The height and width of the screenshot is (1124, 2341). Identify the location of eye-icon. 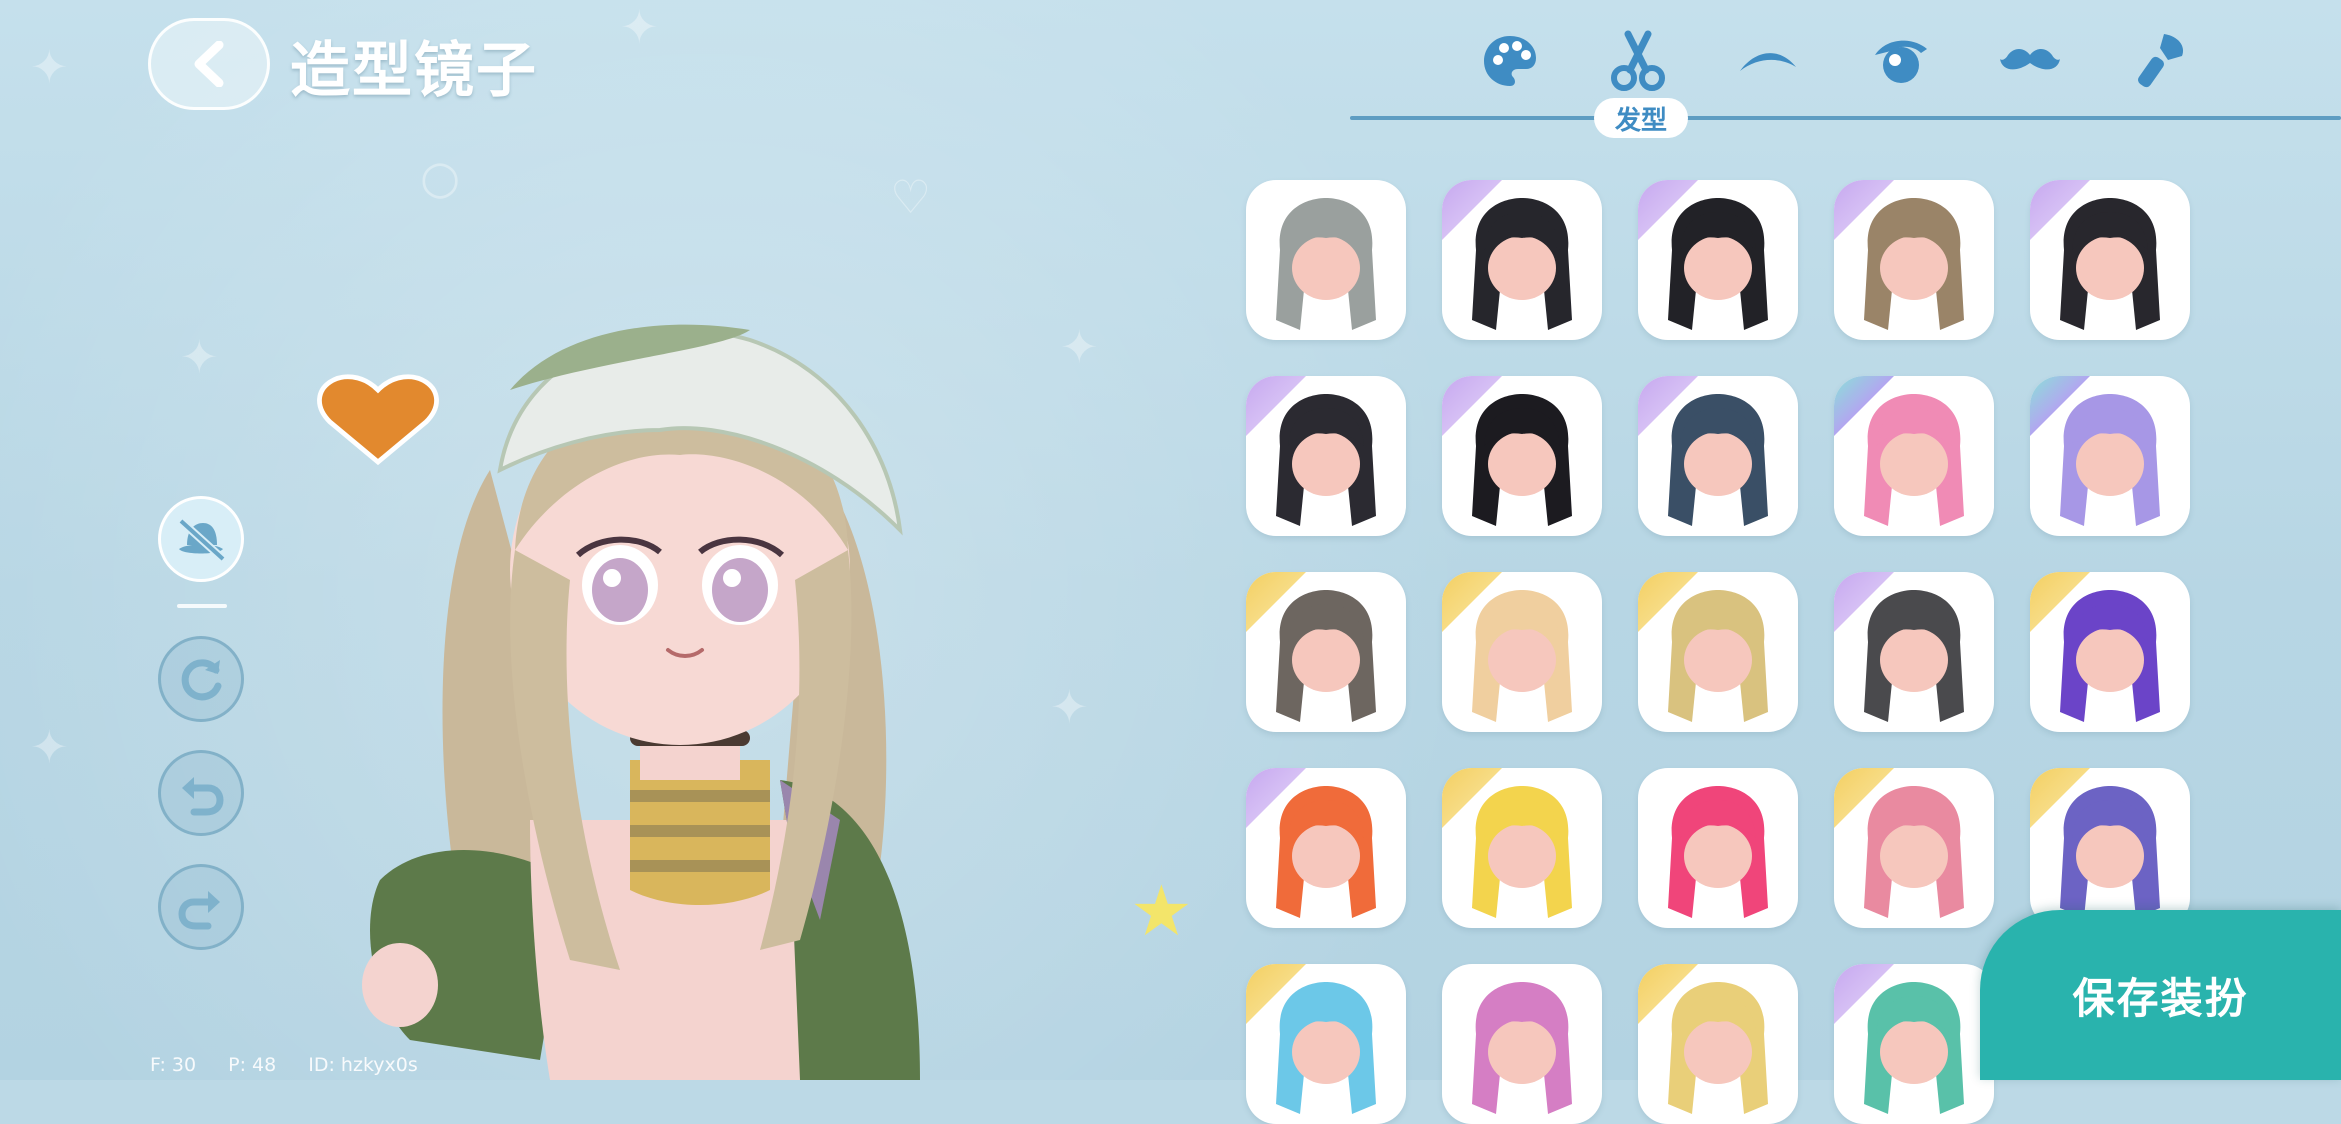
(1901, 61).